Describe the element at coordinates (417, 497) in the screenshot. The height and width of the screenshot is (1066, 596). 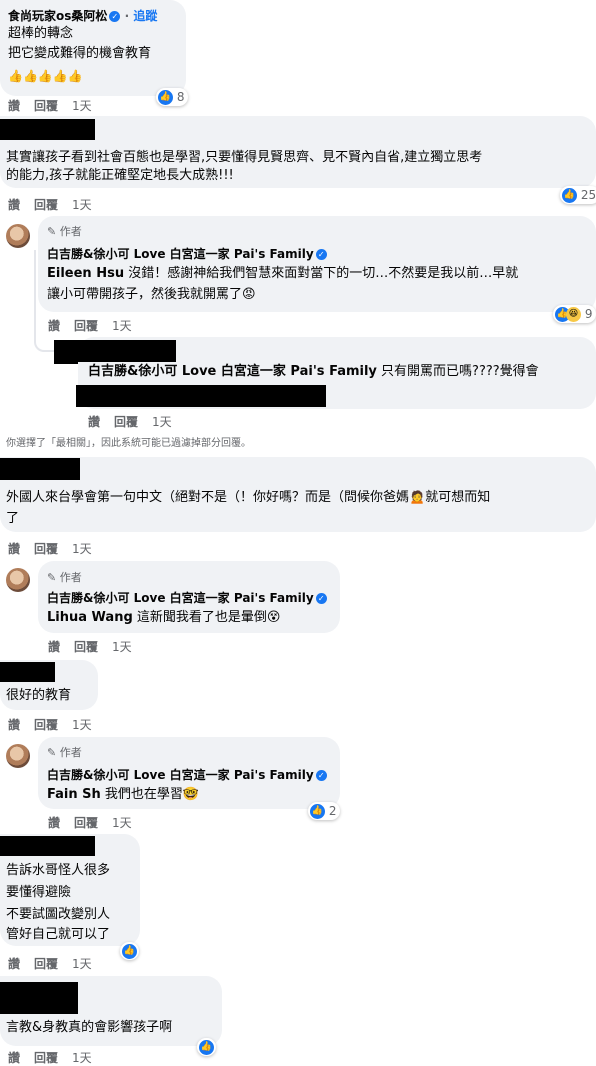
I see `person-emoji: 🙍` at that location.